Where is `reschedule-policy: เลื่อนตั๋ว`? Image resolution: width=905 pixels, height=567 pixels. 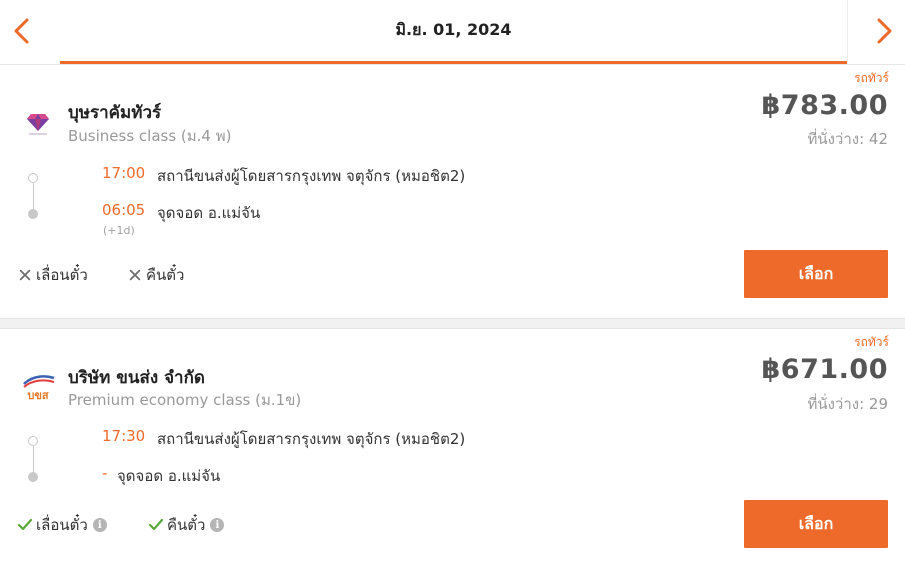
reschedule-policy: เลื่อนตั๋ว is located at coordinates (52, 275).